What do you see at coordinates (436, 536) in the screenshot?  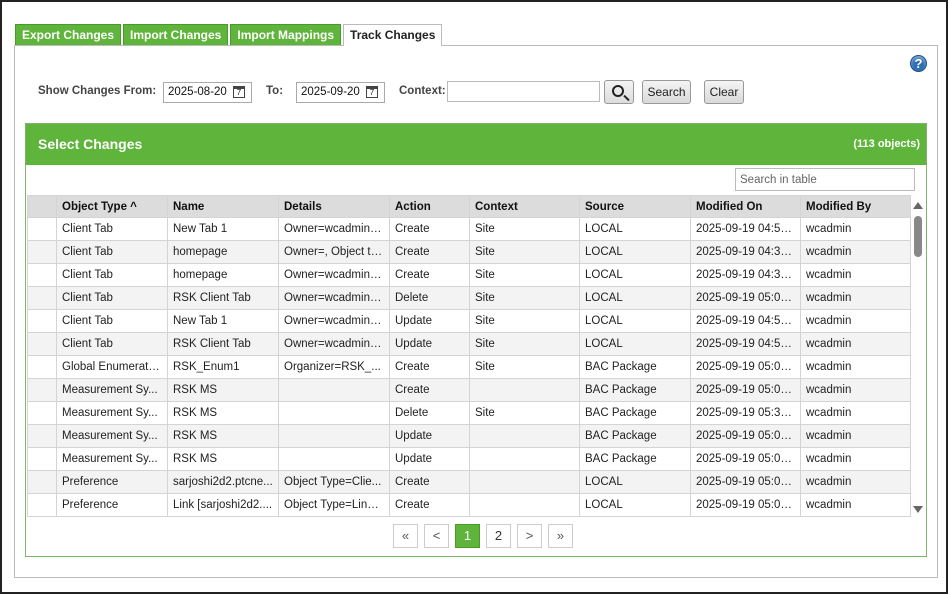 I see `previous-page-button: <` at bounding box center [436, 536].